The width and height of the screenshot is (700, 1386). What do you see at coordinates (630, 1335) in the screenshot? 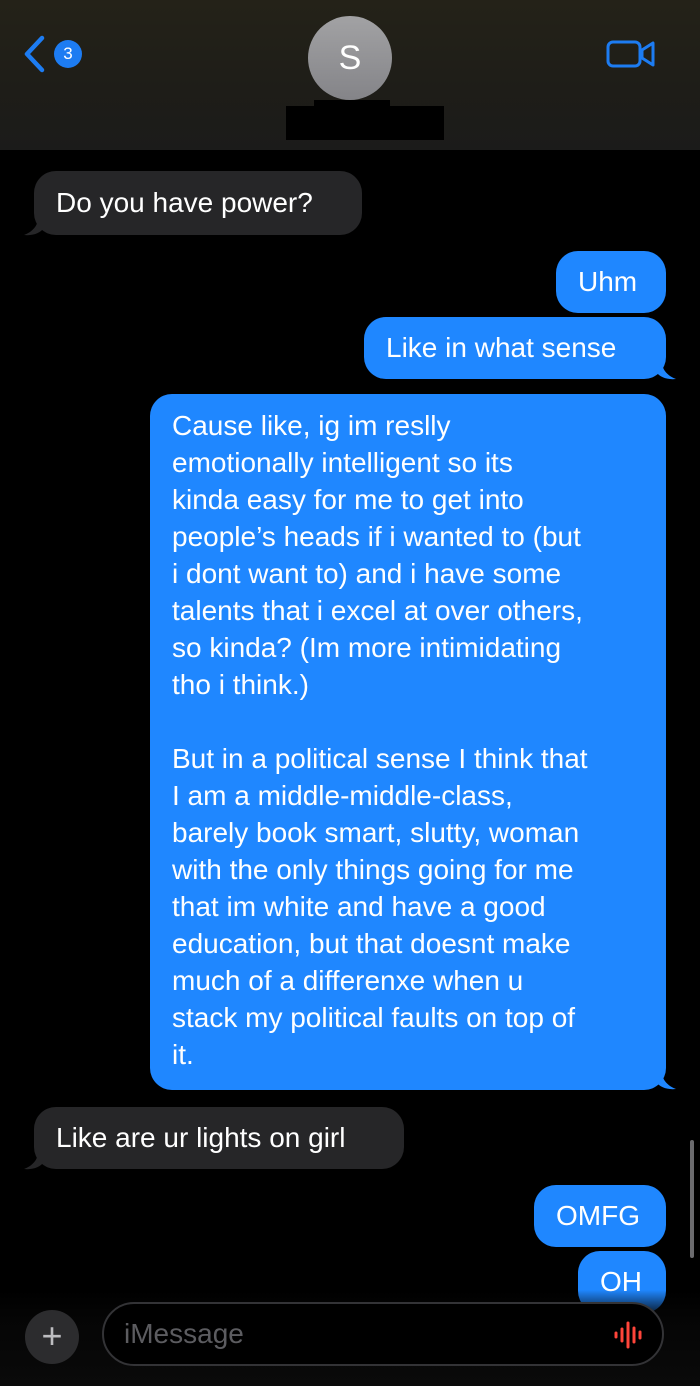
I see `waveform-icon` at bounding box center [630, 1335].